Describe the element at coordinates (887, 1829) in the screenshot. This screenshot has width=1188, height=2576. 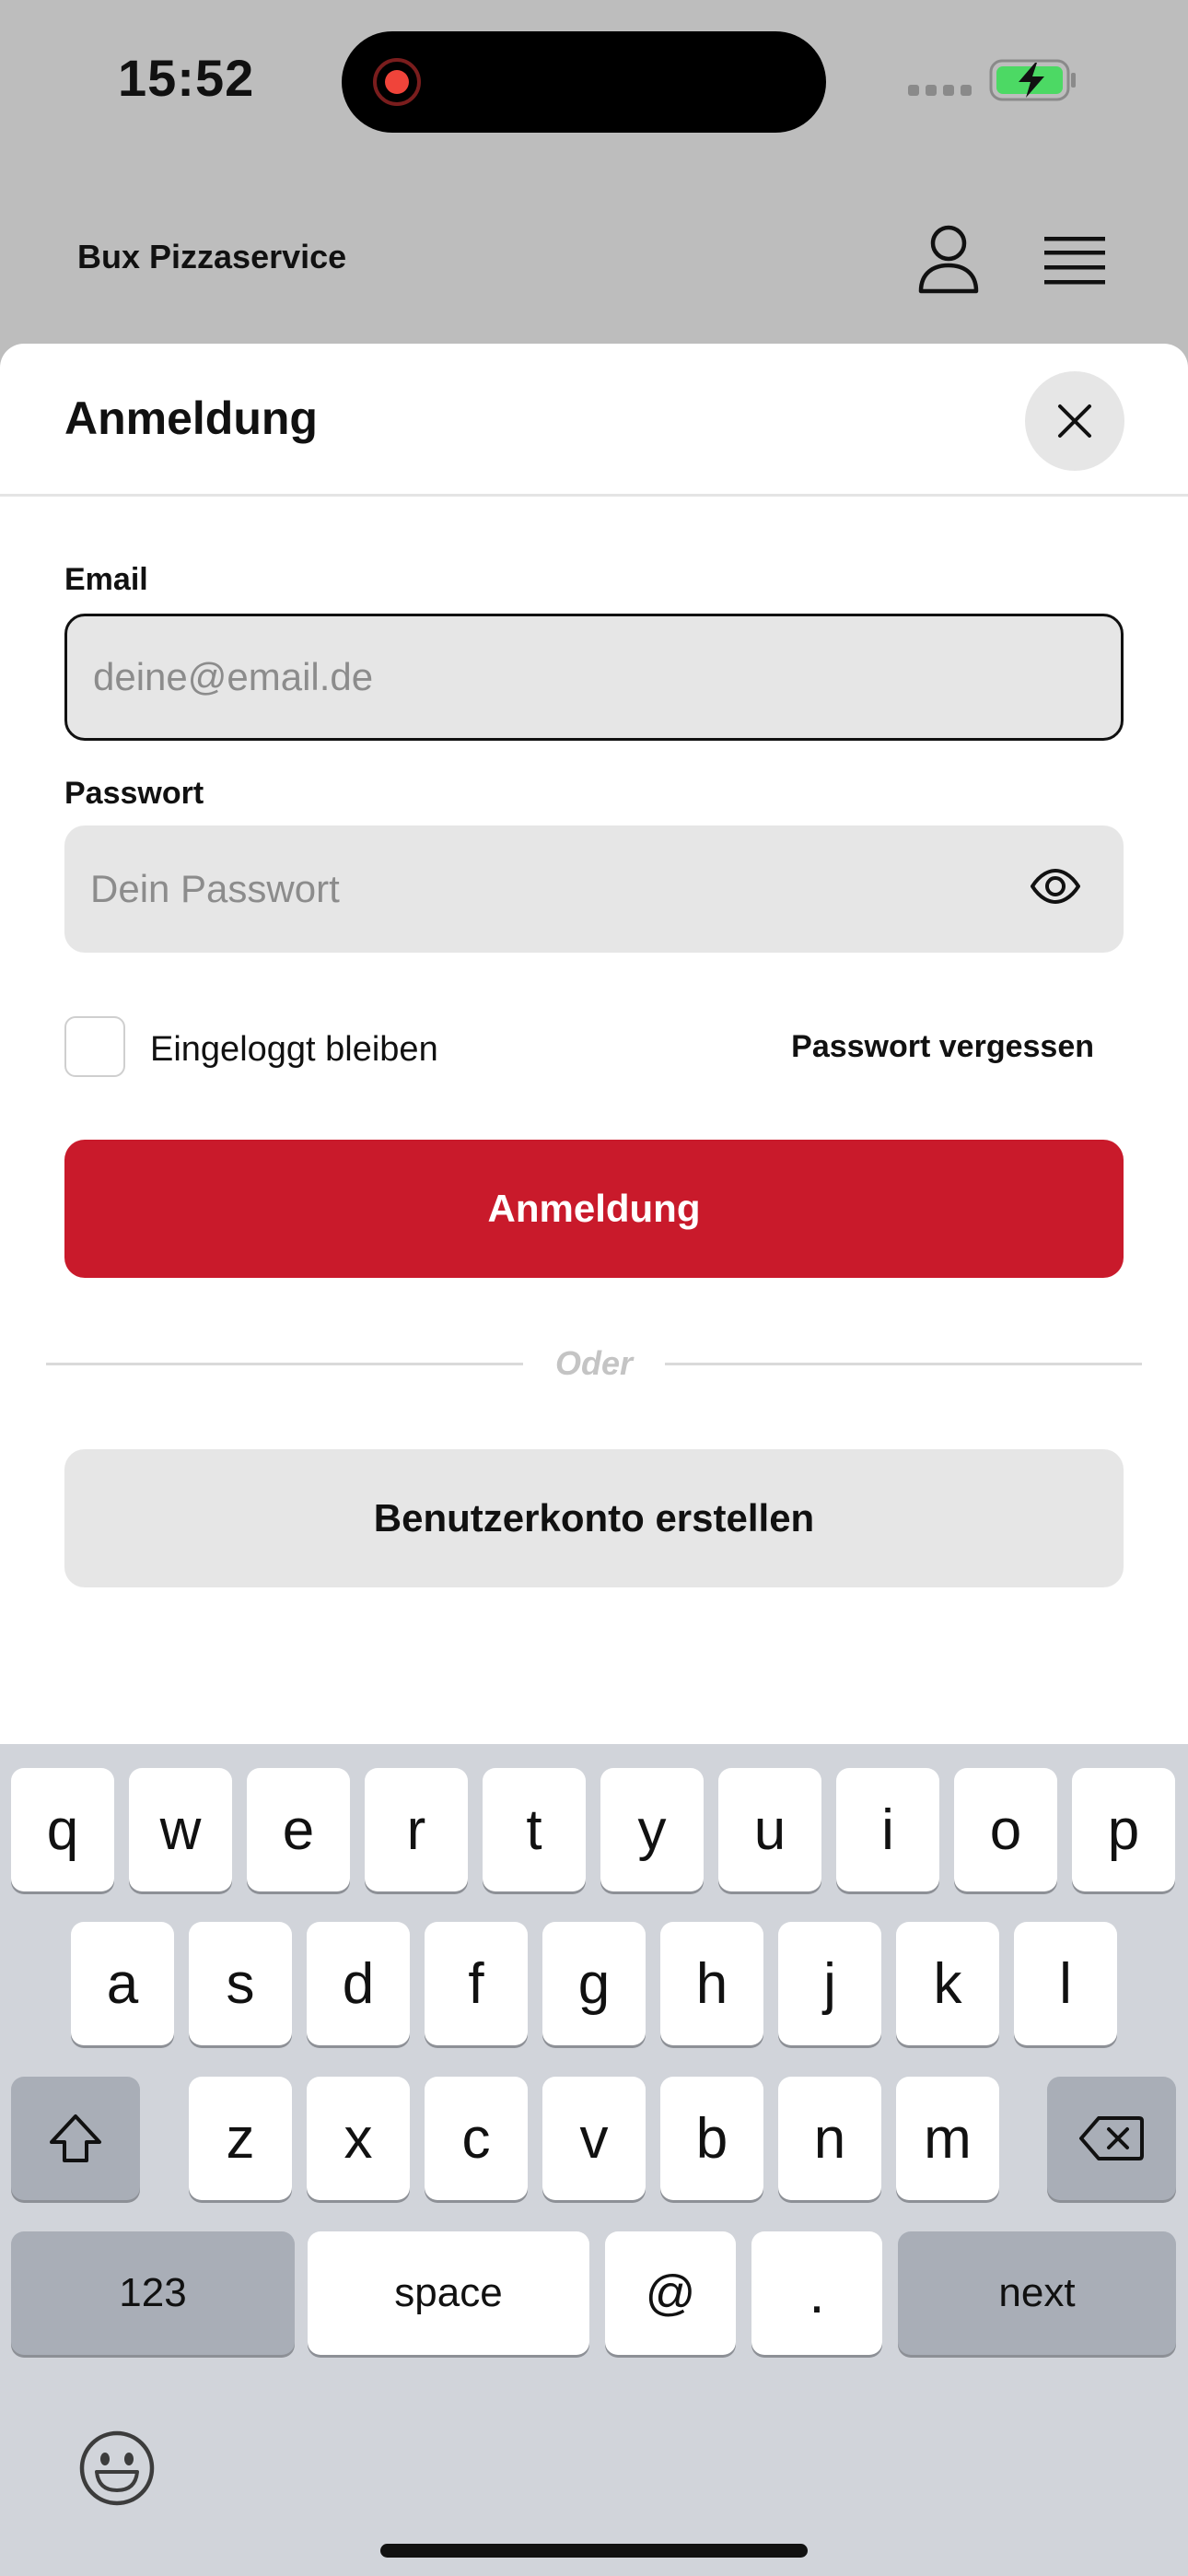
I see `key-i: i` at that location.